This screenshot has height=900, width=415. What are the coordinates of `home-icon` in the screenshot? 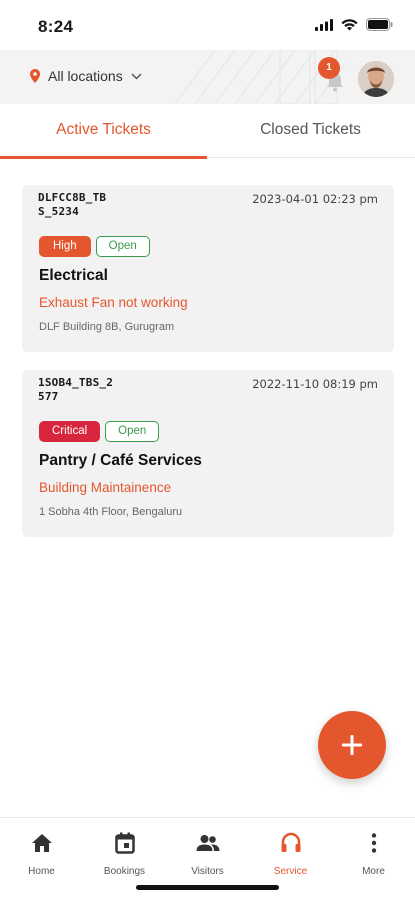 It's located at (41, 843).